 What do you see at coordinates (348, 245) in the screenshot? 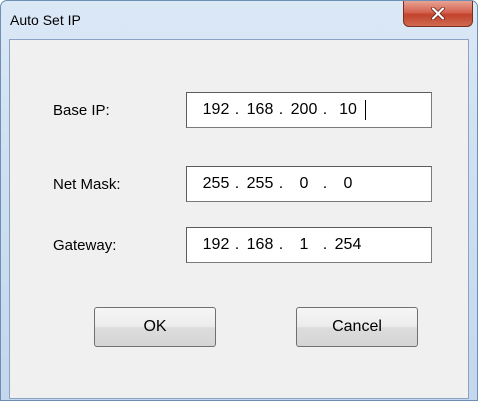
I see `gateway-octet-4: 254` at bounding box center [348, 245].